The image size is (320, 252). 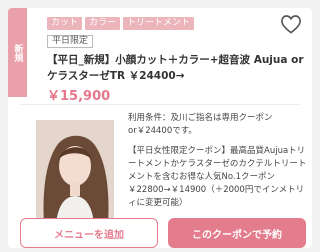 I want to click on tag-color: カラー, so click(x=103, y=23).